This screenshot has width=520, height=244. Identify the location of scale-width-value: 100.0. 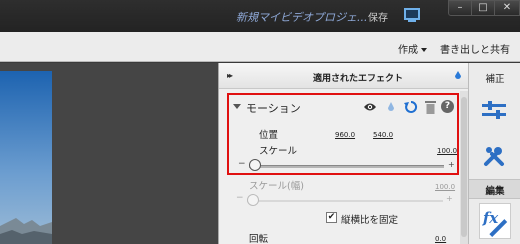
(445, 187).